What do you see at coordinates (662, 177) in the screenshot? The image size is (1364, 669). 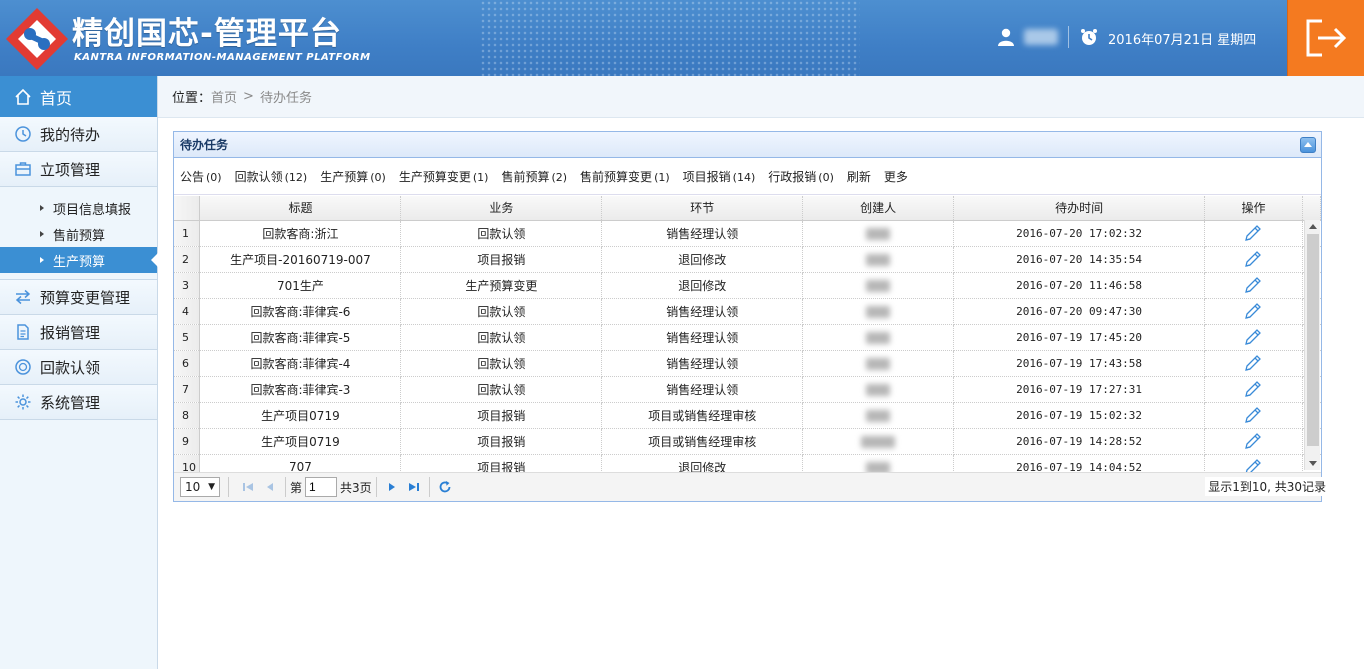 I see `tab-count-badge: (1)` at bounding box center [662, 177].